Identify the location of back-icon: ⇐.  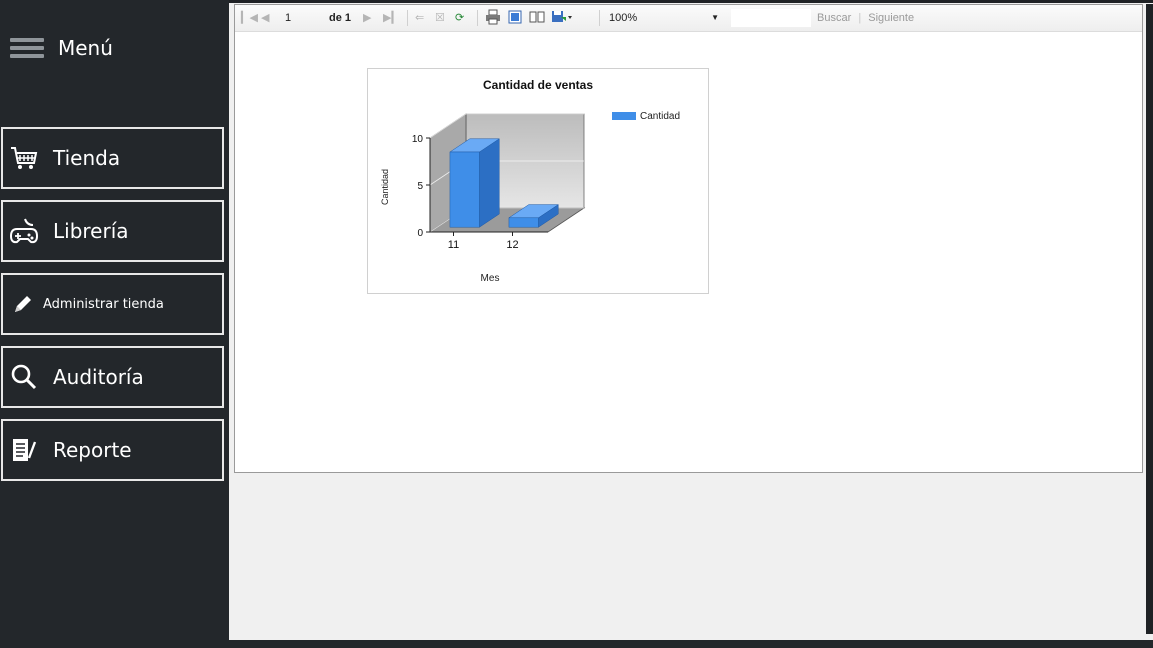
(419, 18).